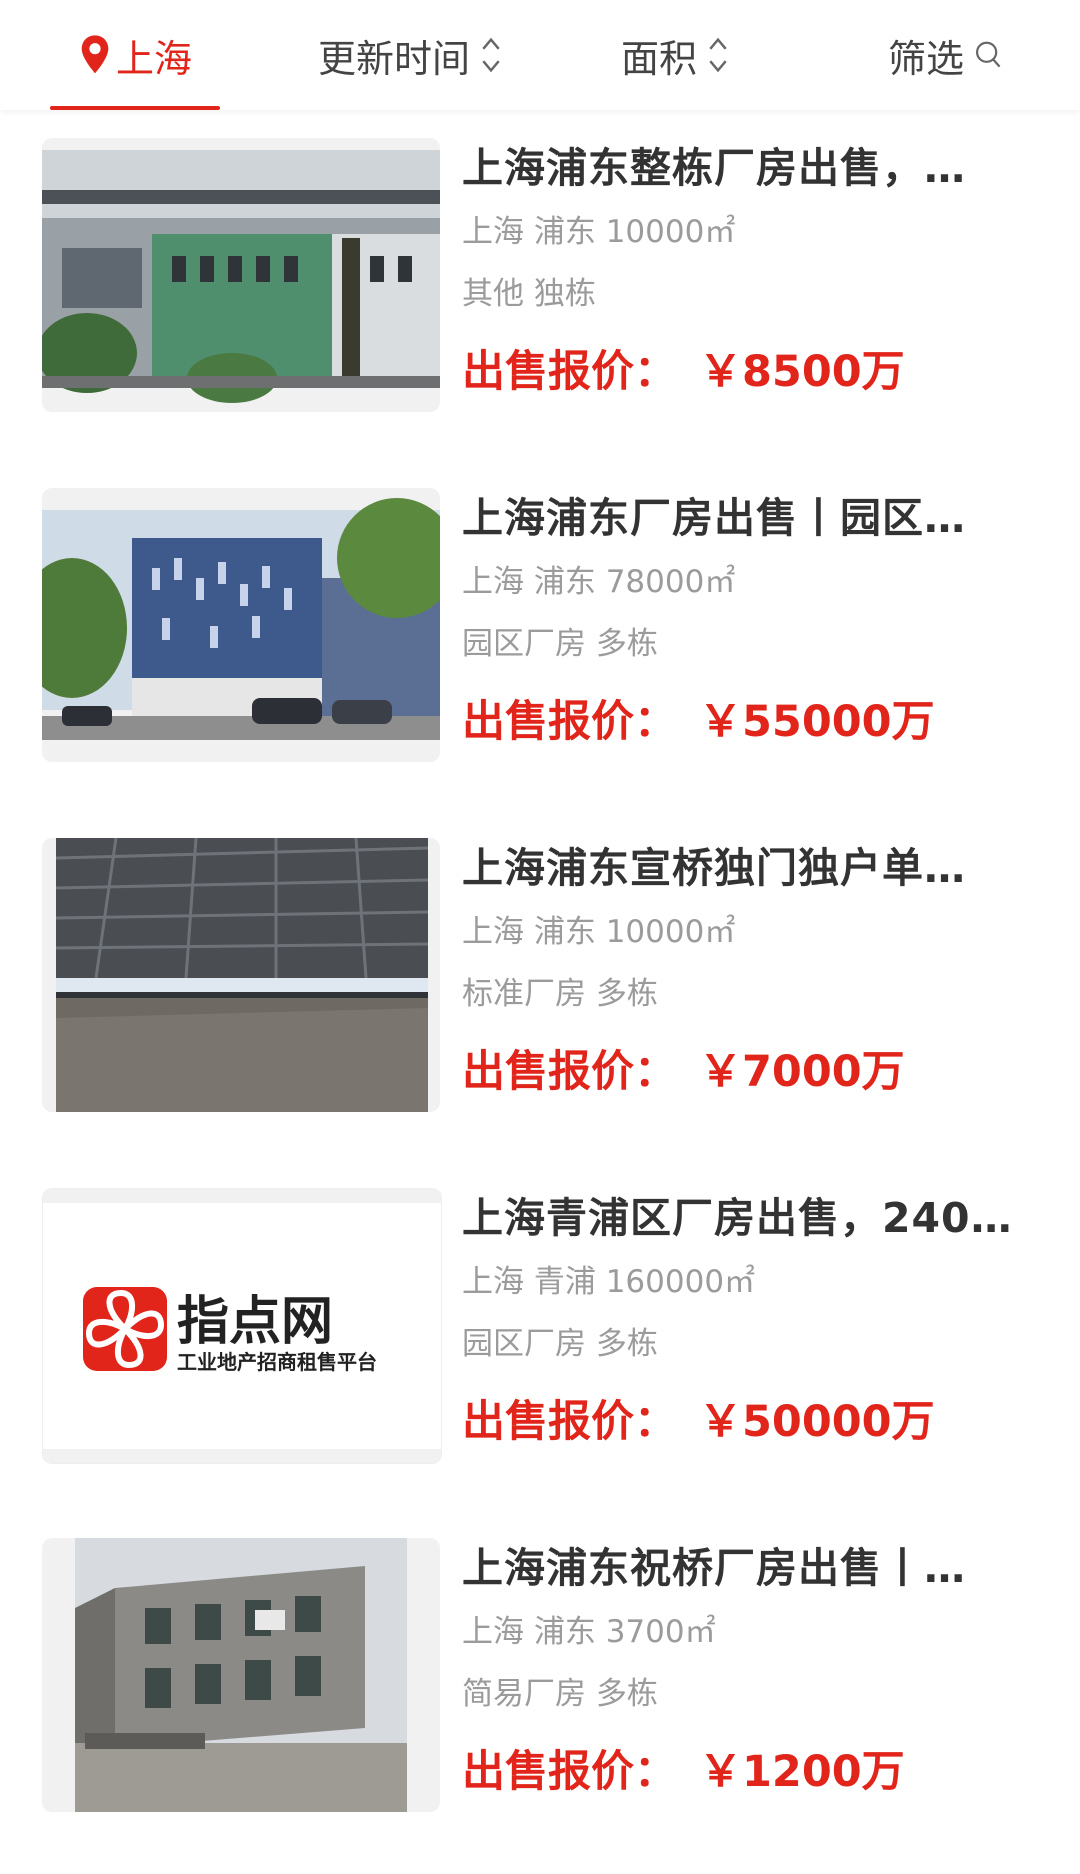  I want to click on sort-update-time-button: 更新时间, so click(410, 55).